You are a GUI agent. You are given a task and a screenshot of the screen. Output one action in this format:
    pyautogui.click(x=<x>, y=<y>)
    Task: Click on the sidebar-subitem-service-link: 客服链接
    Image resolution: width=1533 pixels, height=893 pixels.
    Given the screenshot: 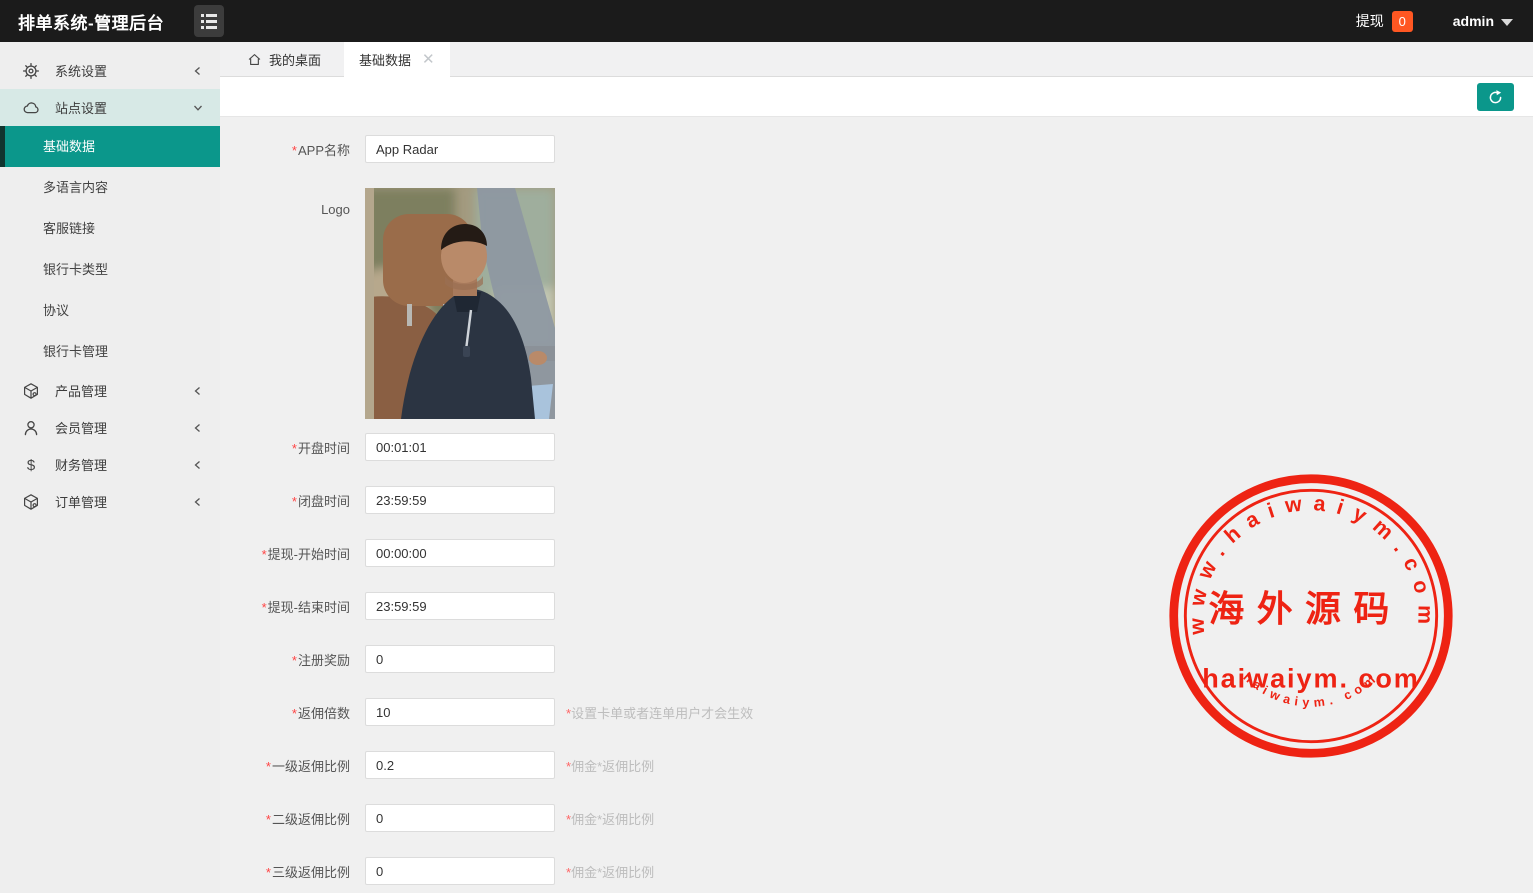 What is the action you would take?
    pyautogui.click(x=110, y=228)
    